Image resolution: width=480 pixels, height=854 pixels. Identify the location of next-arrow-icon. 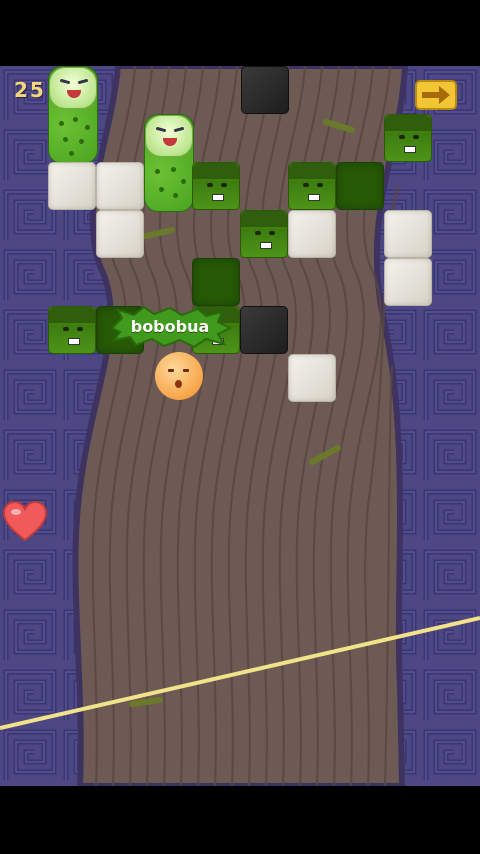
(436, 95).